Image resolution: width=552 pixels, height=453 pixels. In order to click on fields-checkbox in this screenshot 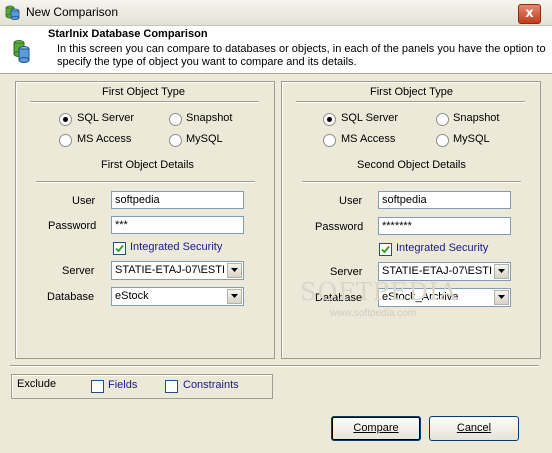, I will do `click(97, 386)`.